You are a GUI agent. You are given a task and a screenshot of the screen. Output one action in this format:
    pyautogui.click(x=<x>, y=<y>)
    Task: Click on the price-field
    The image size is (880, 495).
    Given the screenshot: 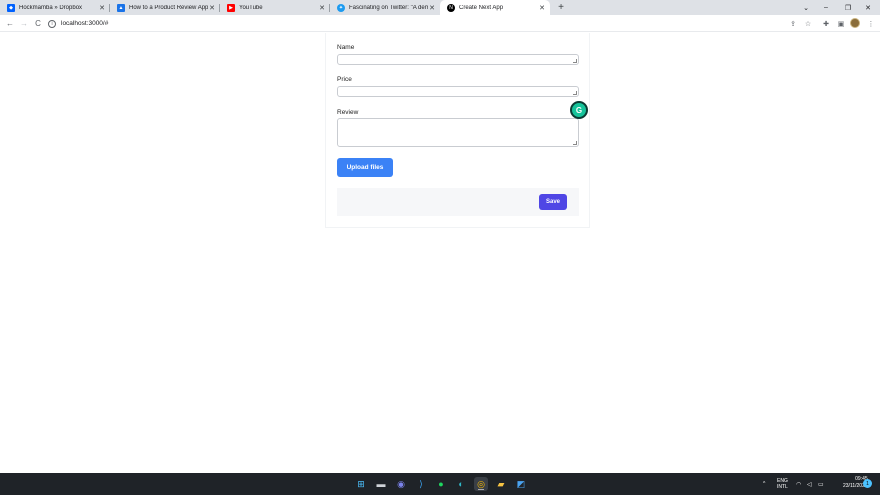 What is the action you would take?
    pyautogui.click(x=458, y=91)
    